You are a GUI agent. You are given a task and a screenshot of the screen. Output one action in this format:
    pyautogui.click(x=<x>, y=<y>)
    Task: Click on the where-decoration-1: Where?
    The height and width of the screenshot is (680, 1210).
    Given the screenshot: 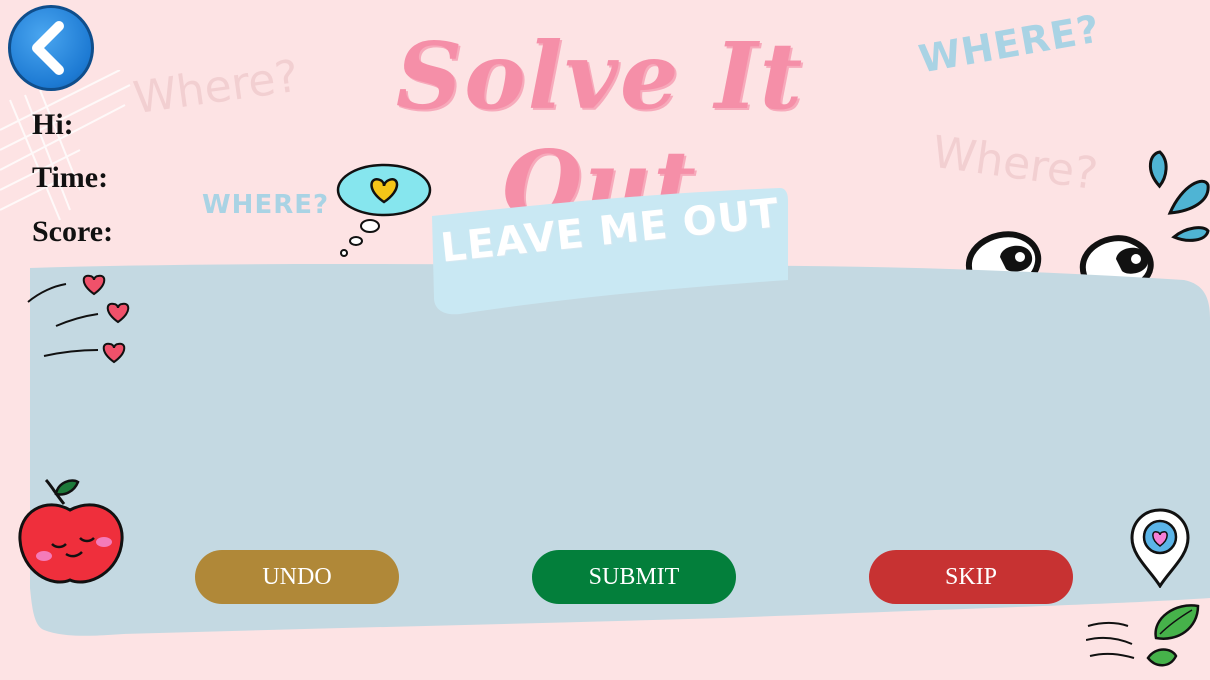 What is the action you would take?
    pyautogui.click(x=216, y=87)
    